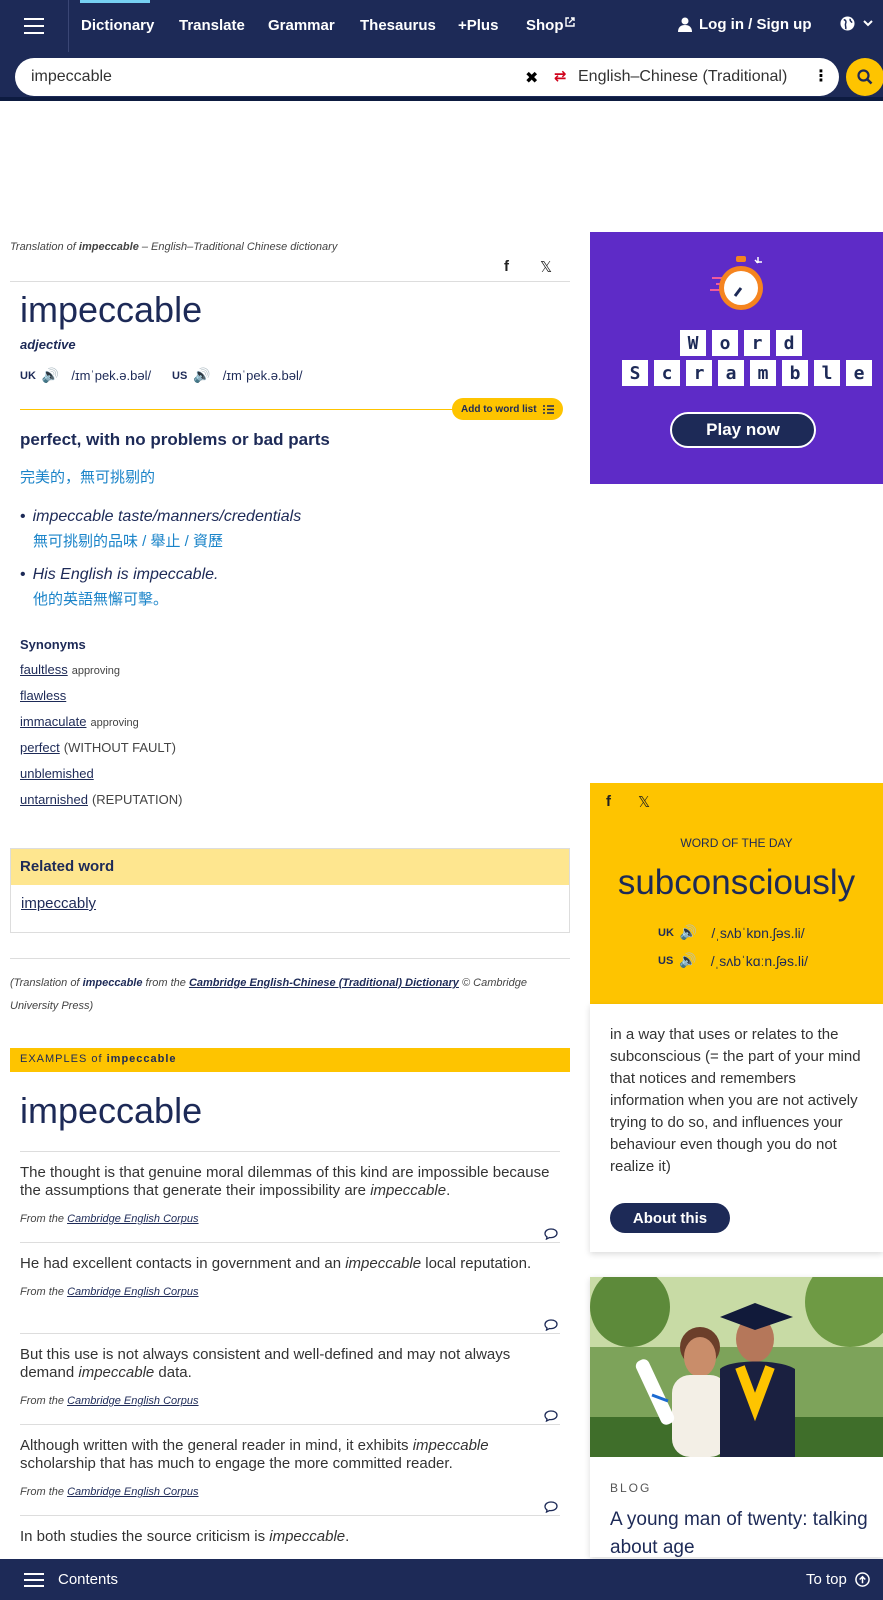 This screenshot has width=883, height=1600. I want to click on letter-tile: S, so click(635, 373).